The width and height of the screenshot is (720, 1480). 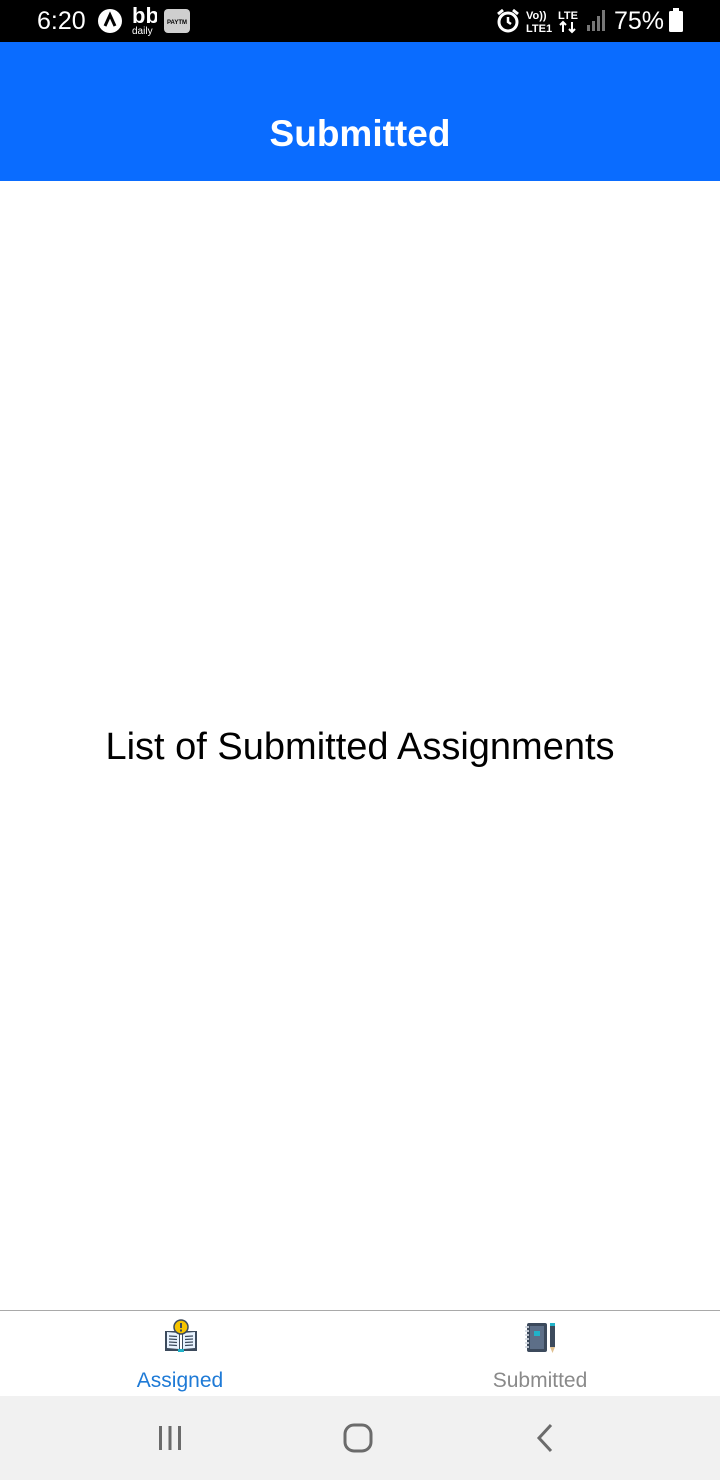 What do you see at coordinates (142, 31) in the screenshot?
I see `bb-daily-label: daily` at bounding box center [142, 31].